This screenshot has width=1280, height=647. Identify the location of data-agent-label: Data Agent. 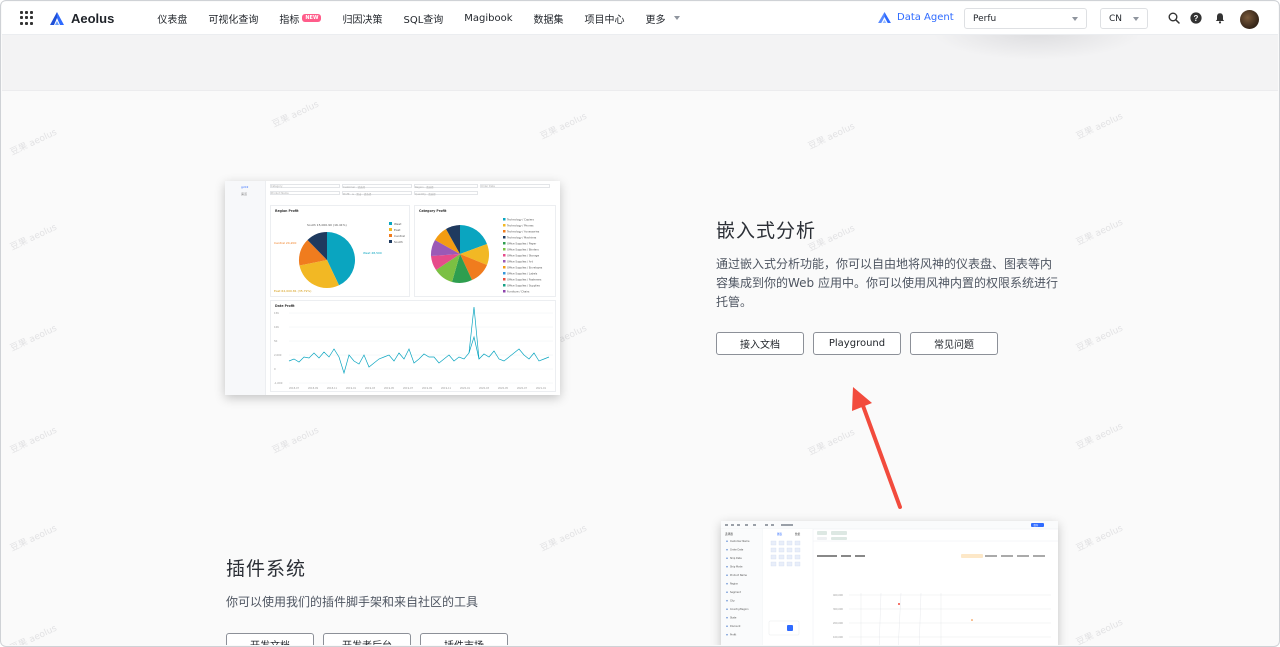
(925, 17).